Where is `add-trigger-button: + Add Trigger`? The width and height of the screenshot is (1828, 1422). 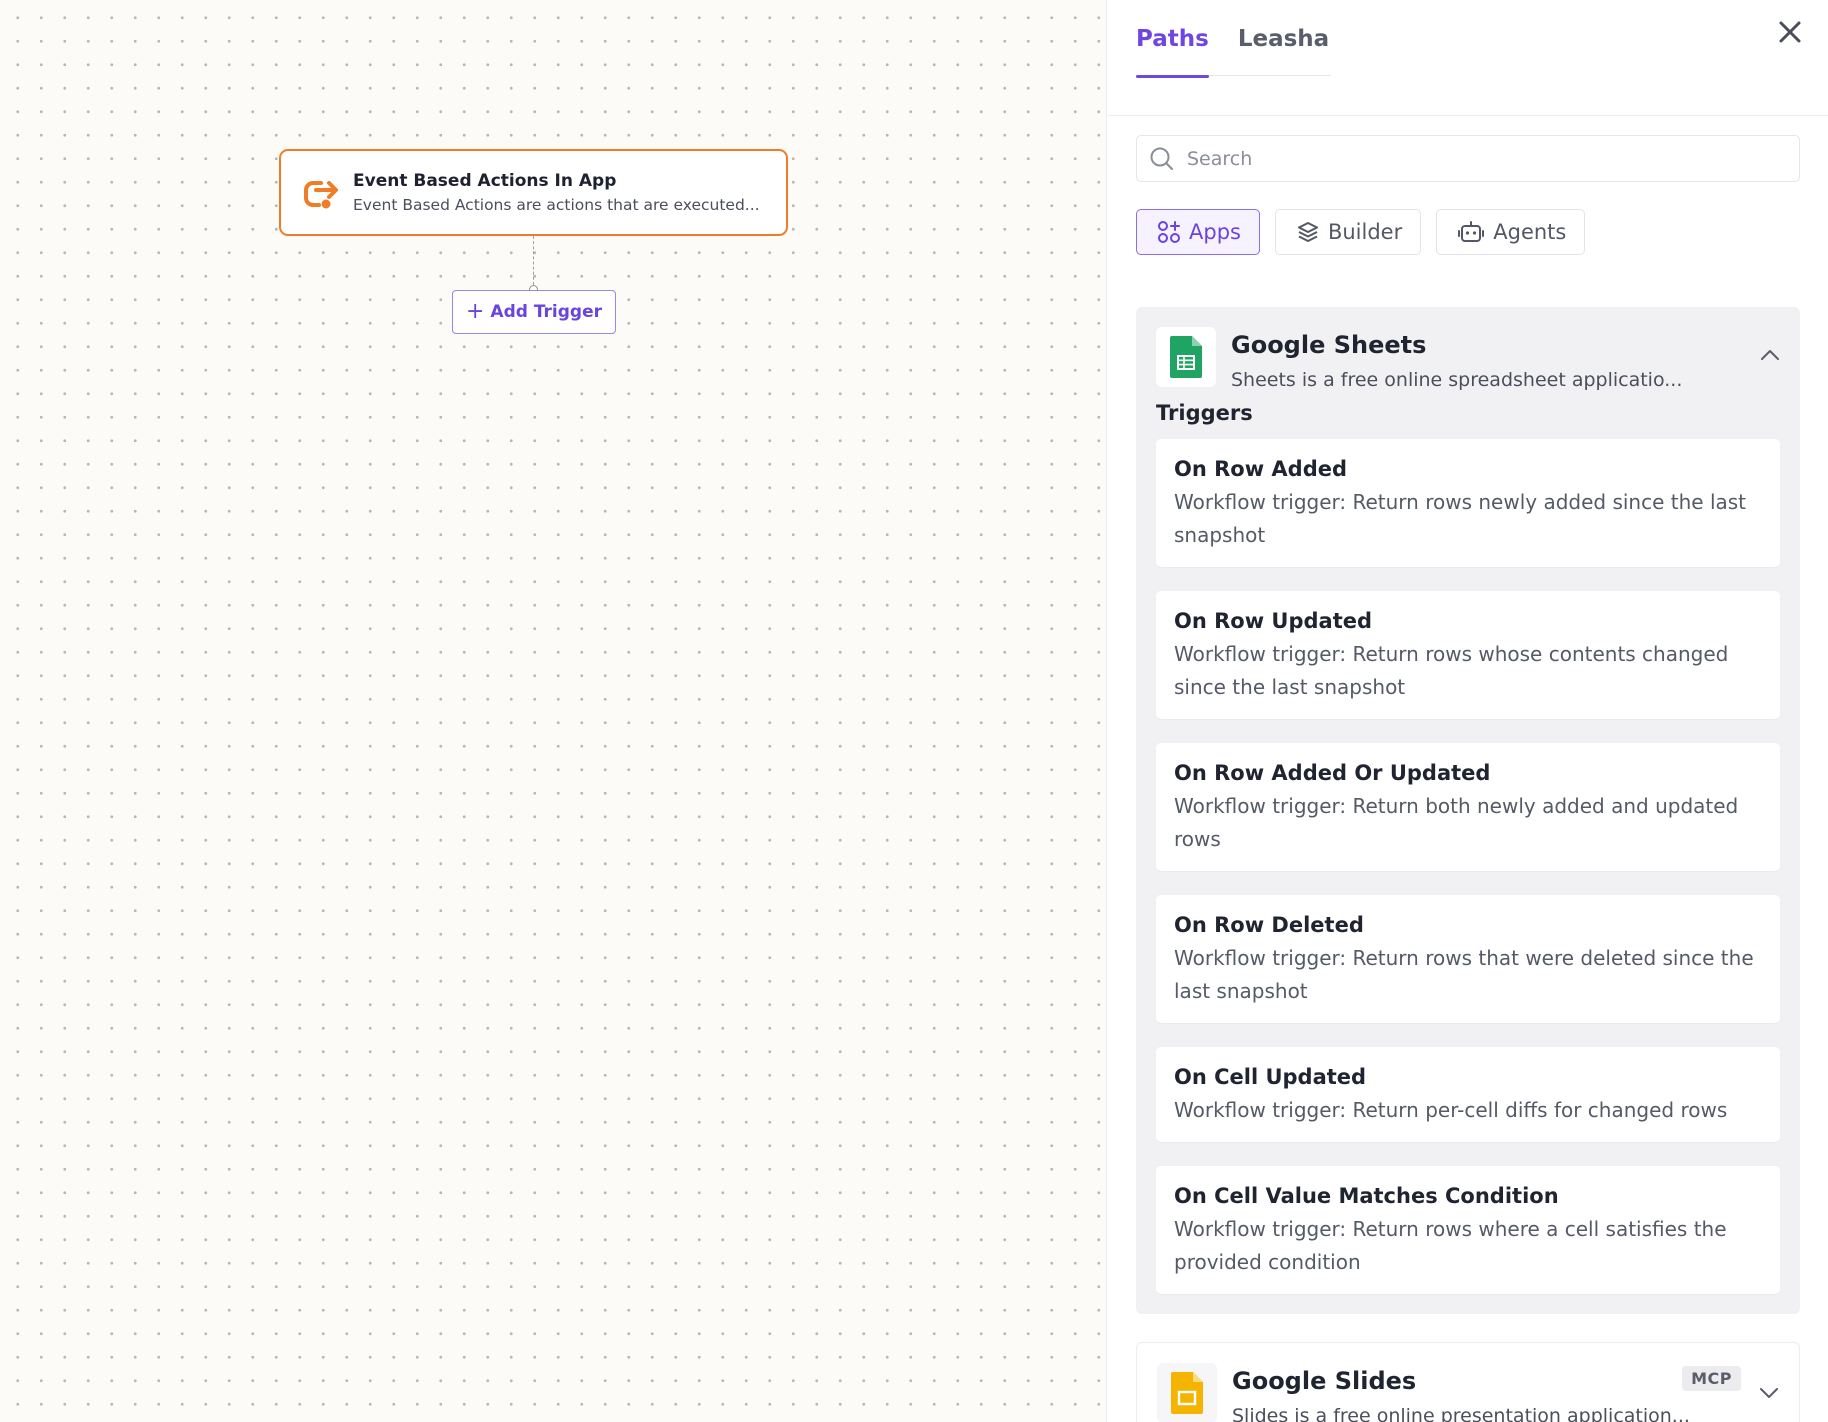 add-trigger-button: + Add Trigger is located at coordinates (534, 312).